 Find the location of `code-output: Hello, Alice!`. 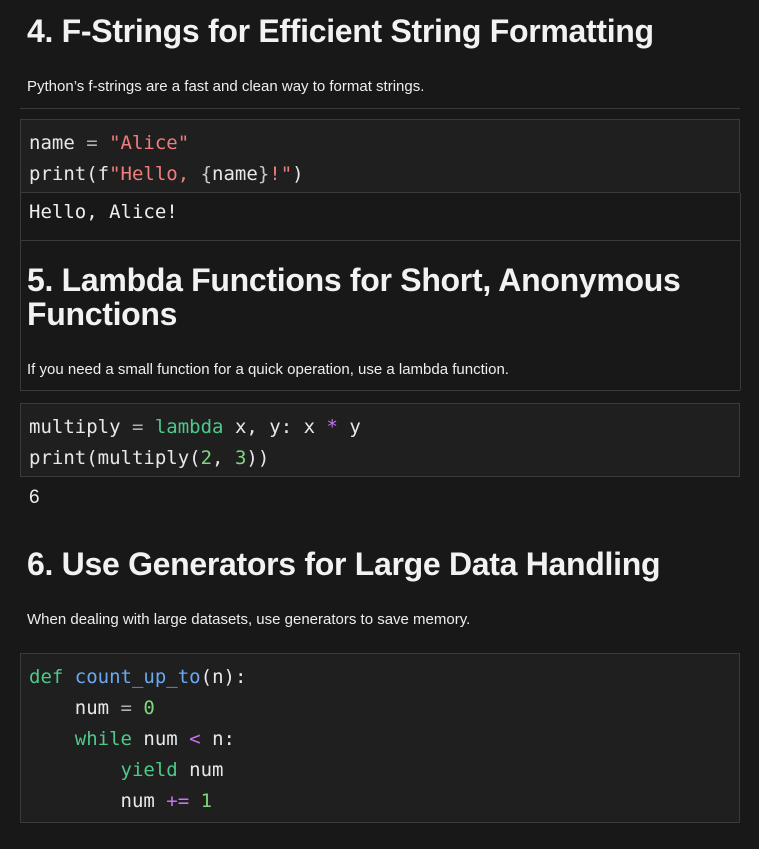

code-output: Hello, Alice! is located at coordinates (103, 212).